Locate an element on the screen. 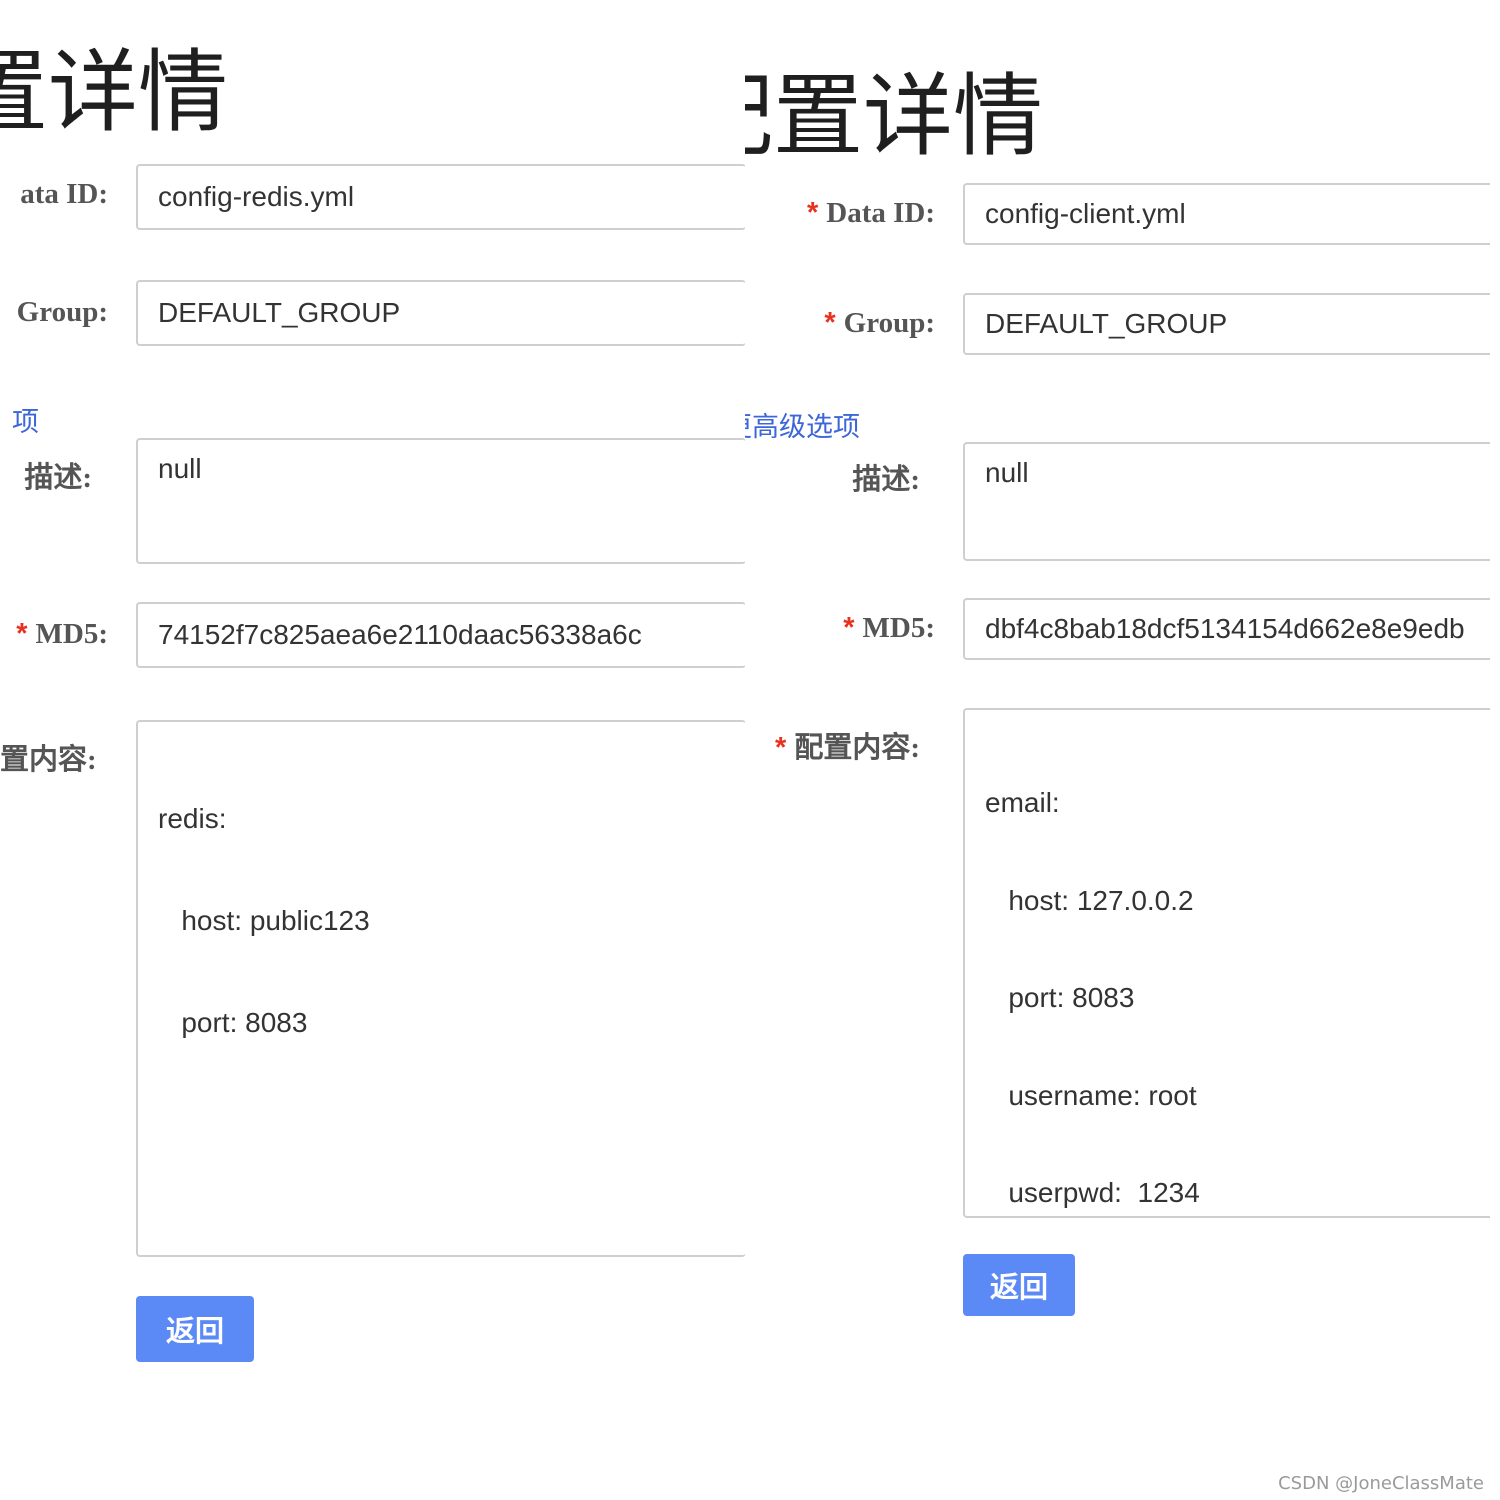 The image size is (1500, 1500). content-label: 置内容: is located at coordinates (48, 760).